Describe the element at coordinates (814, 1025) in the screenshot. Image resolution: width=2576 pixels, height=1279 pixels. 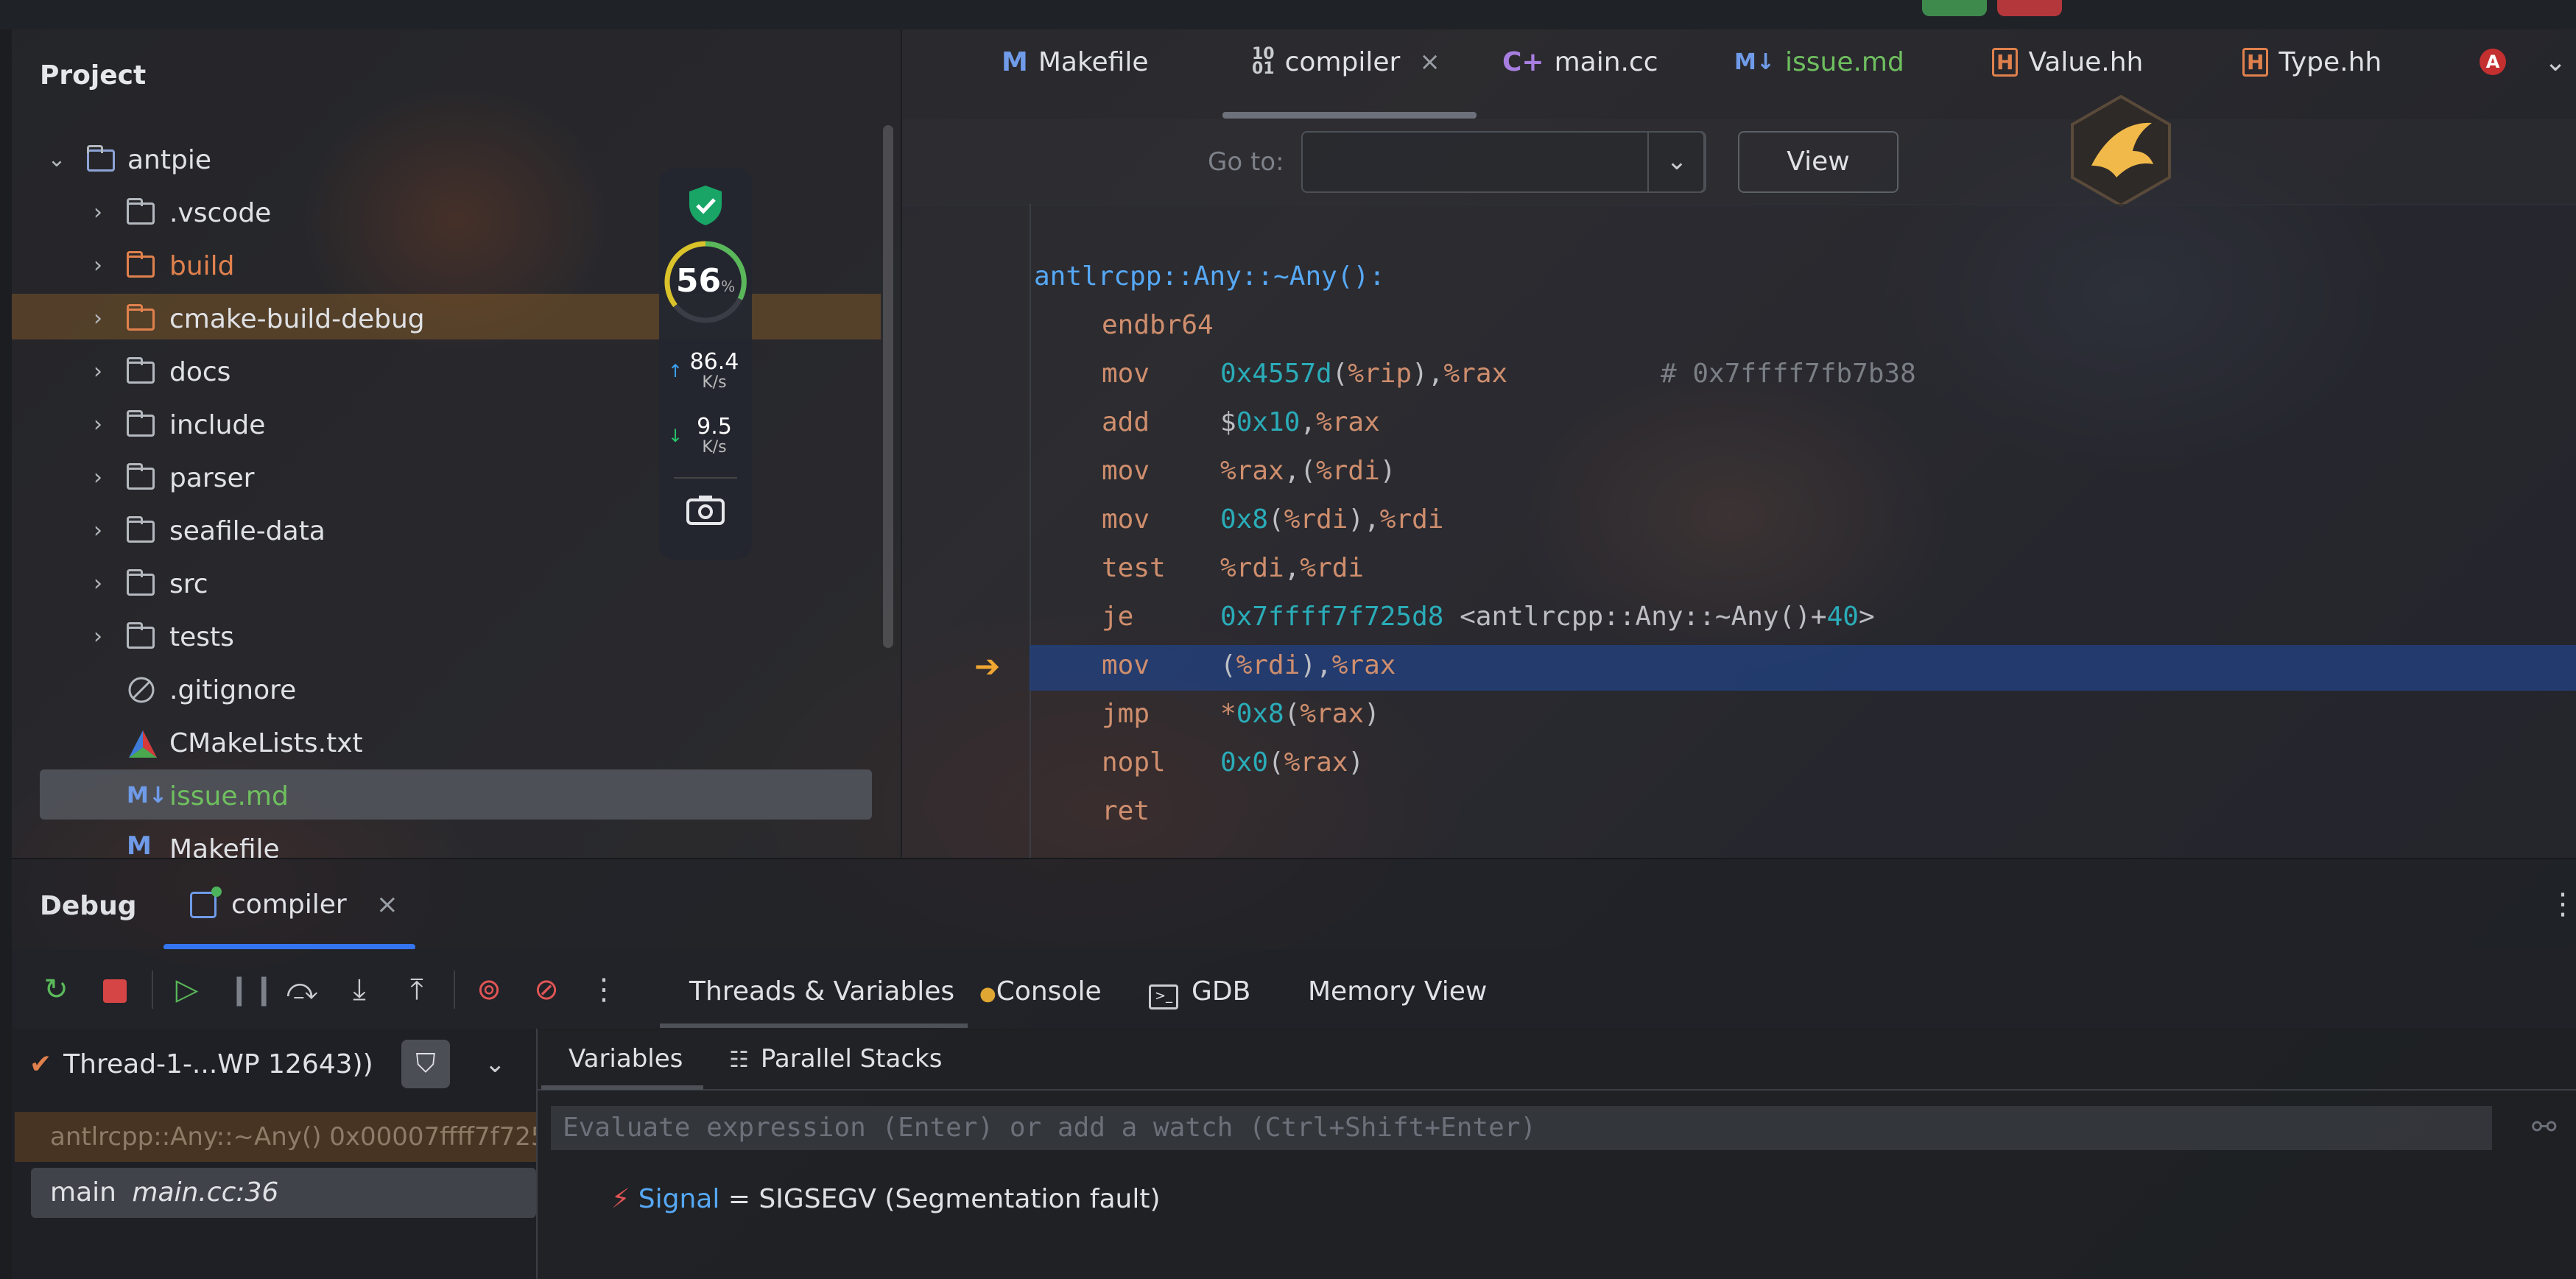
I see `active-subtab-indicator` at that location.